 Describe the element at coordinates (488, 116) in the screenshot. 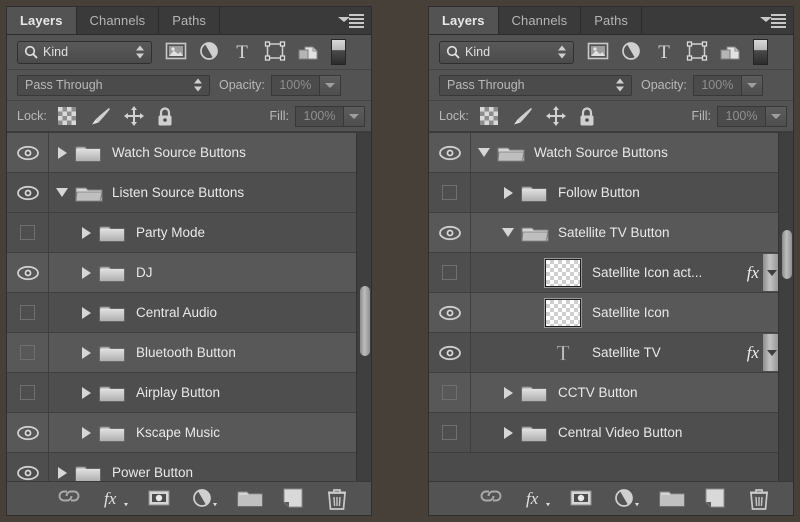

I see `lock-transparent-pixels-icon` at that location.